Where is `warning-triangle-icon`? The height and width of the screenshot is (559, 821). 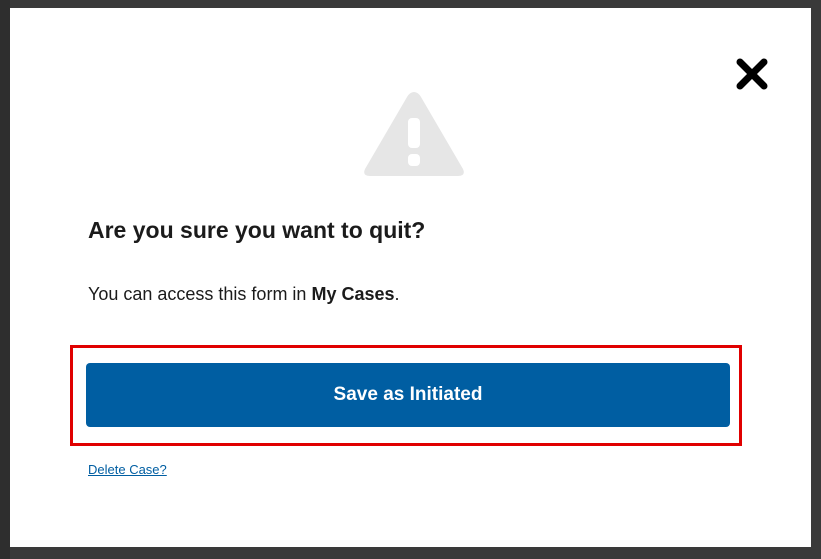
warning-triangle-icon is located at coordinates (414, 134).